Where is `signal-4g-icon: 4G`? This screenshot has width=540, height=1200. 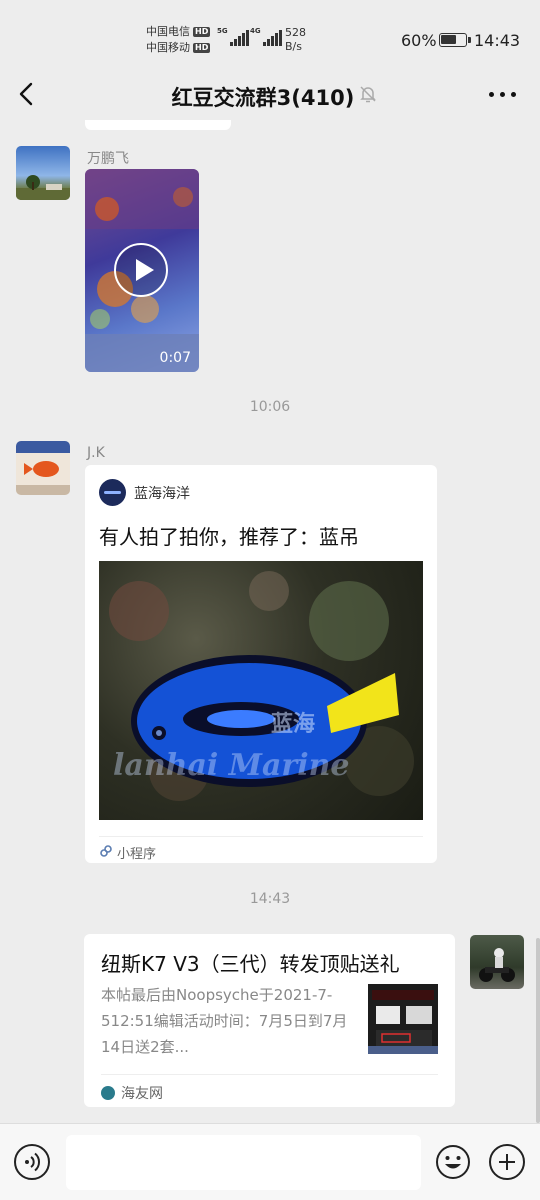 signal-4g-icon: 4G is located at coordinates (266, 37).